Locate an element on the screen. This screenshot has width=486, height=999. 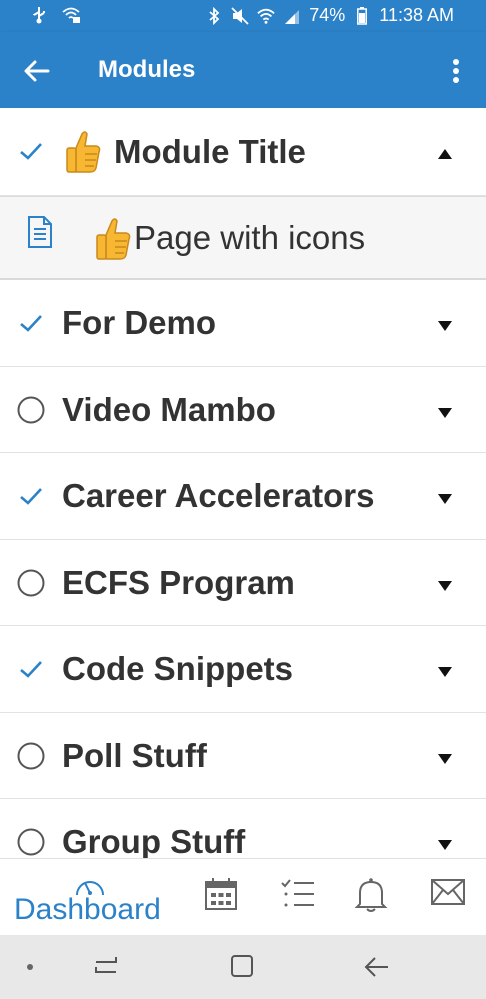
module-row: Poll Stuff is located at coordinates (243, 755).